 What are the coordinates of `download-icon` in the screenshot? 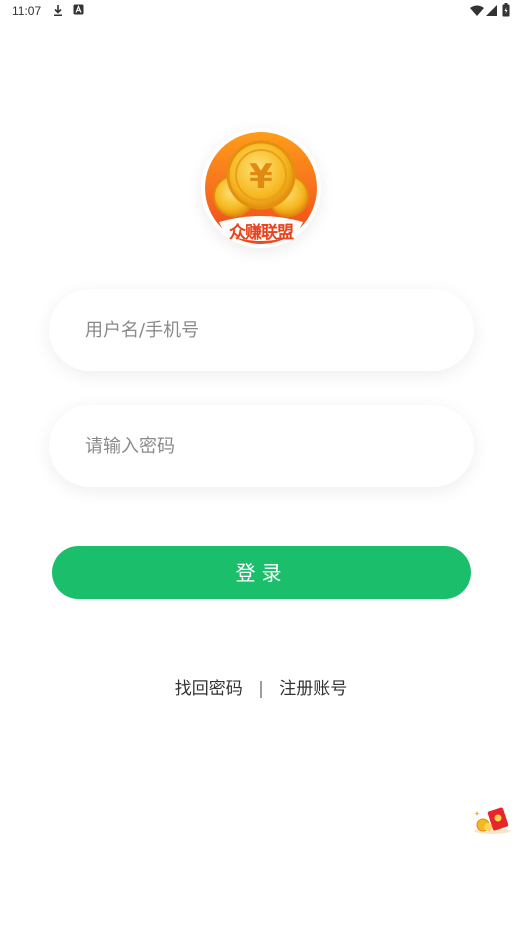 It's located at (58, 12).